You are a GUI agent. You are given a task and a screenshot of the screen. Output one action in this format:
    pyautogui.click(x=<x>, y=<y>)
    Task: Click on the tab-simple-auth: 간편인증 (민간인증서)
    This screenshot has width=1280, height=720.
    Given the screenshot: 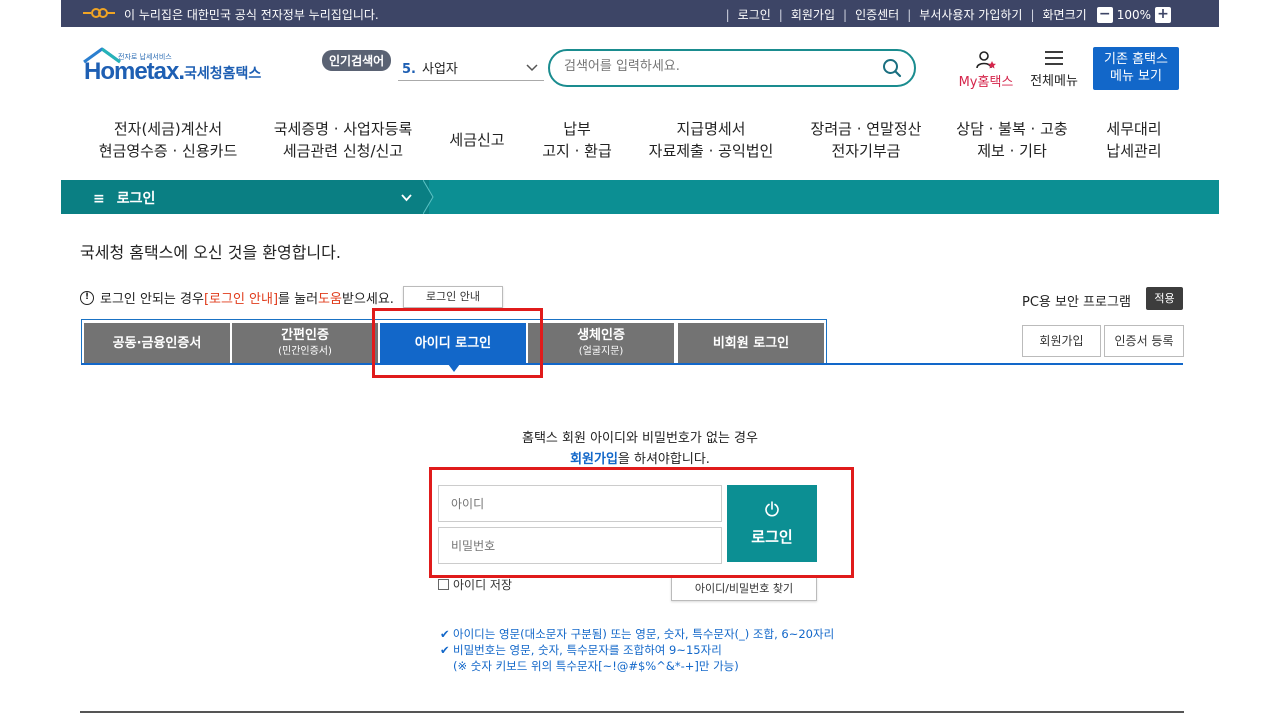 What is the action you would take?
    pyautogui.click(x=305, y=344)
    